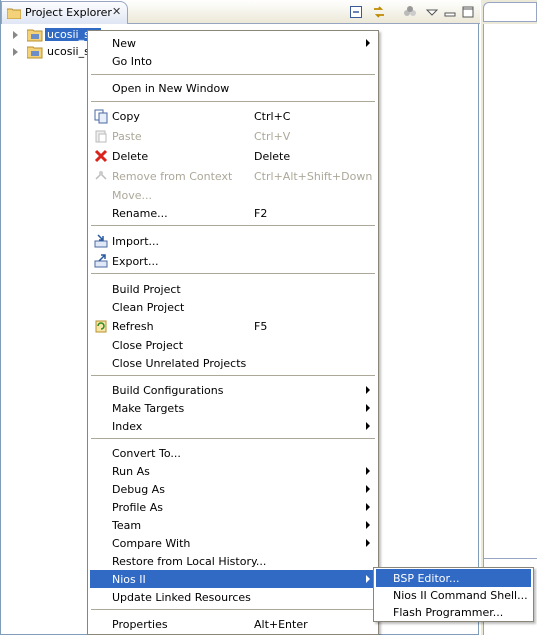 The width and height of the screenshot is (537, 635). I want to click on menu-item-make-targets: Make Targets, so click(233, 408).